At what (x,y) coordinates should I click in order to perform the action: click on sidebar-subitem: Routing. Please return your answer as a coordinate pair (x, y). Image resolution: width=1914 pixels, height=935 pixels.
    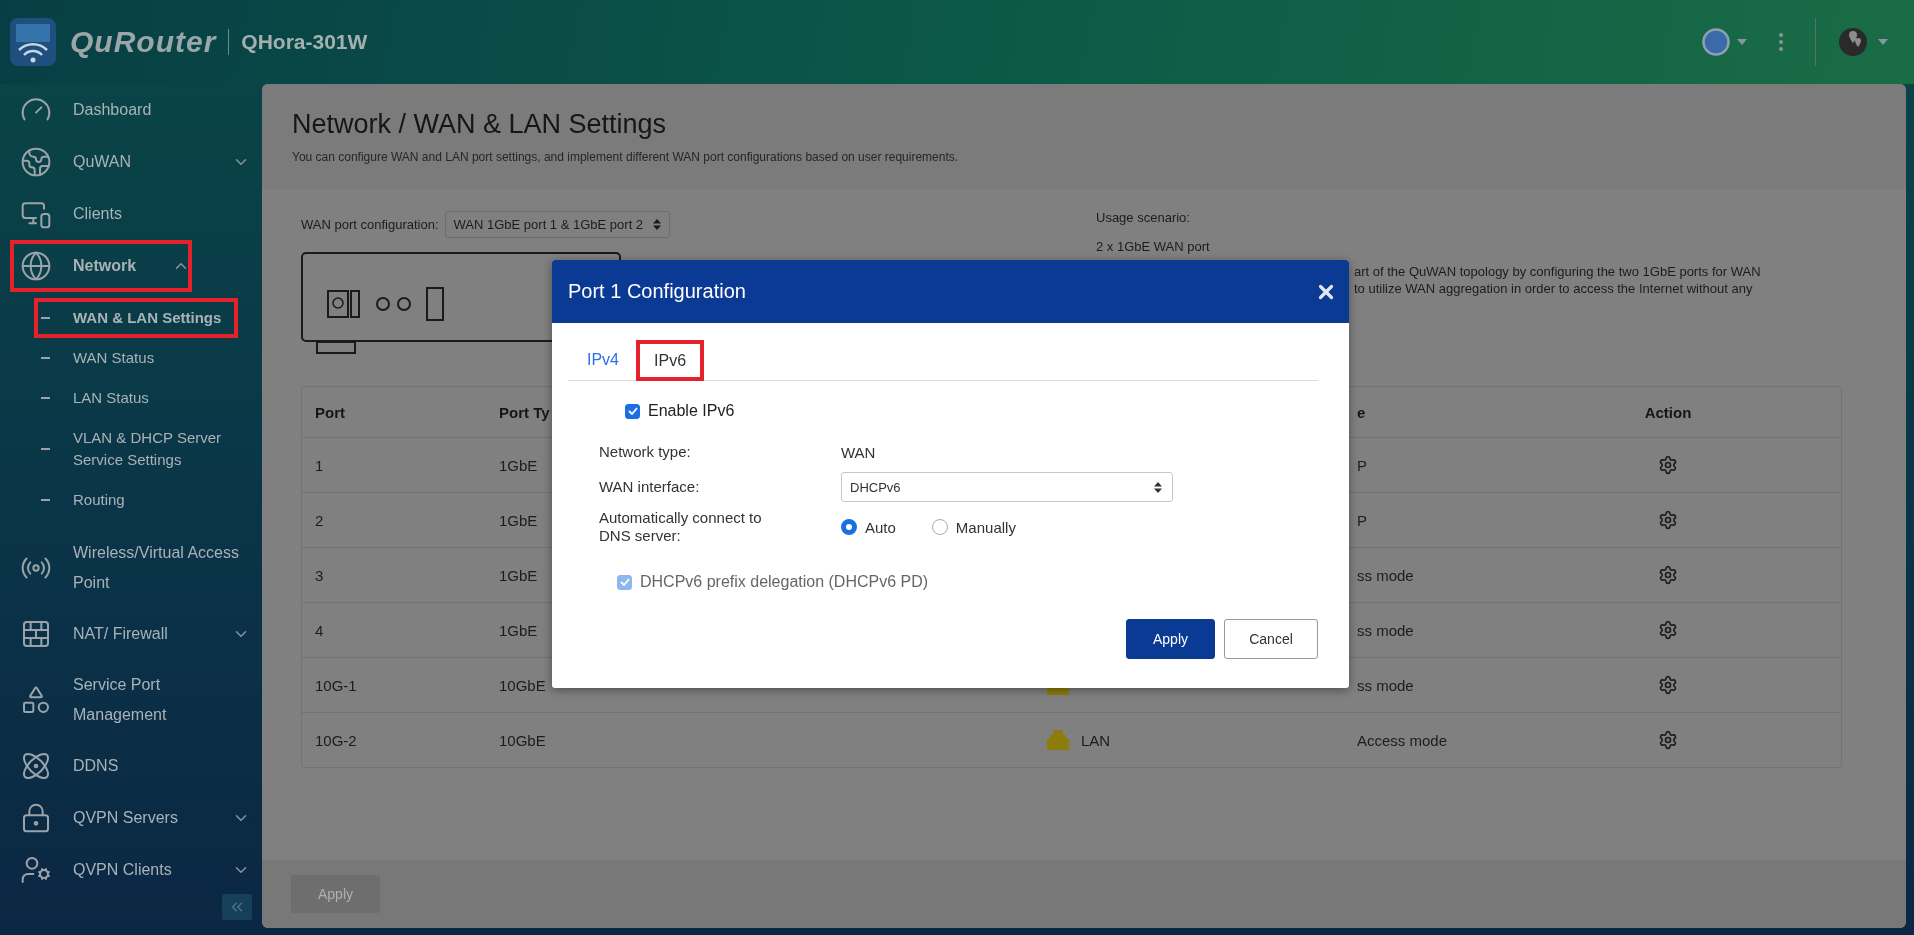
    Looking at the image, I should click on (128, 500).